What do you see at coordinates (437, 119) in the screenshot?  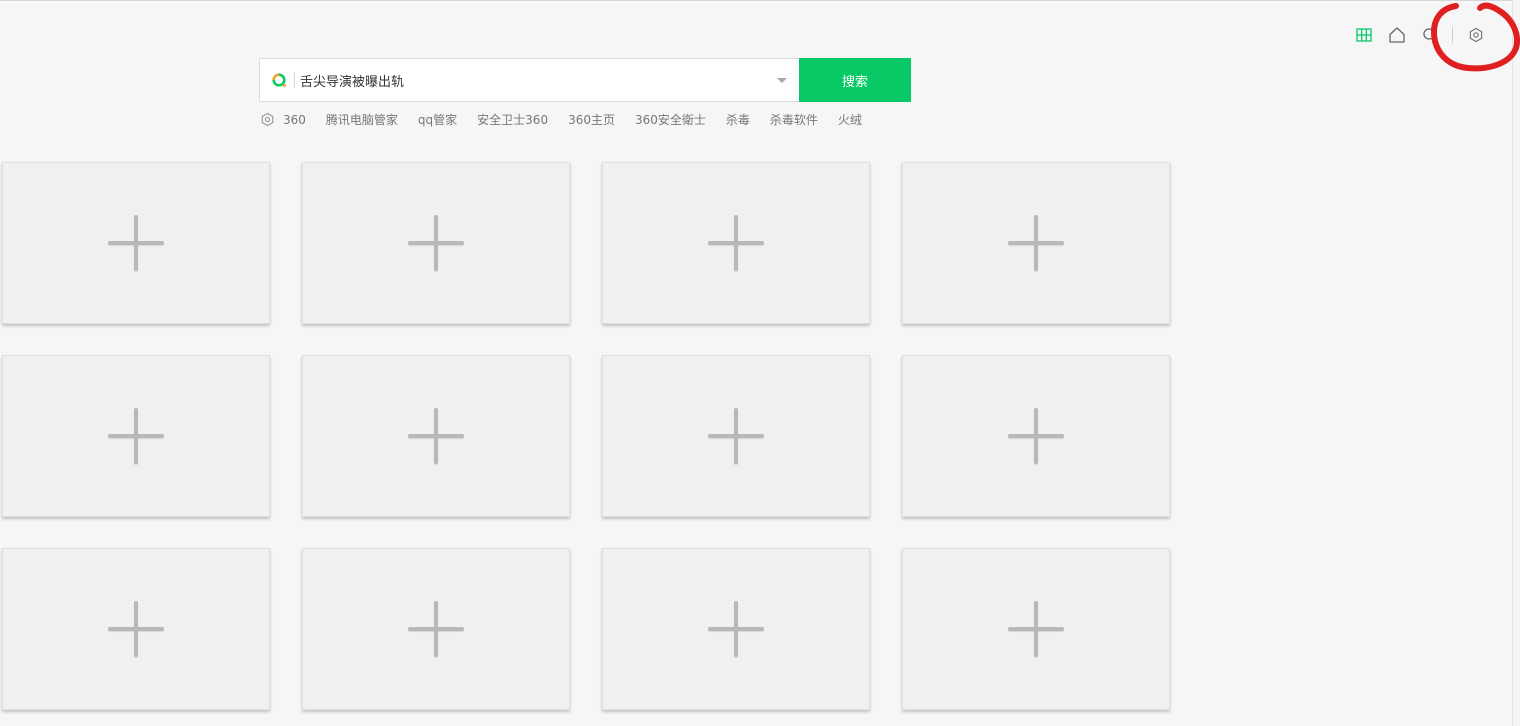 I see `hot-word-link: qq管家` at bounding box center [437, 119].